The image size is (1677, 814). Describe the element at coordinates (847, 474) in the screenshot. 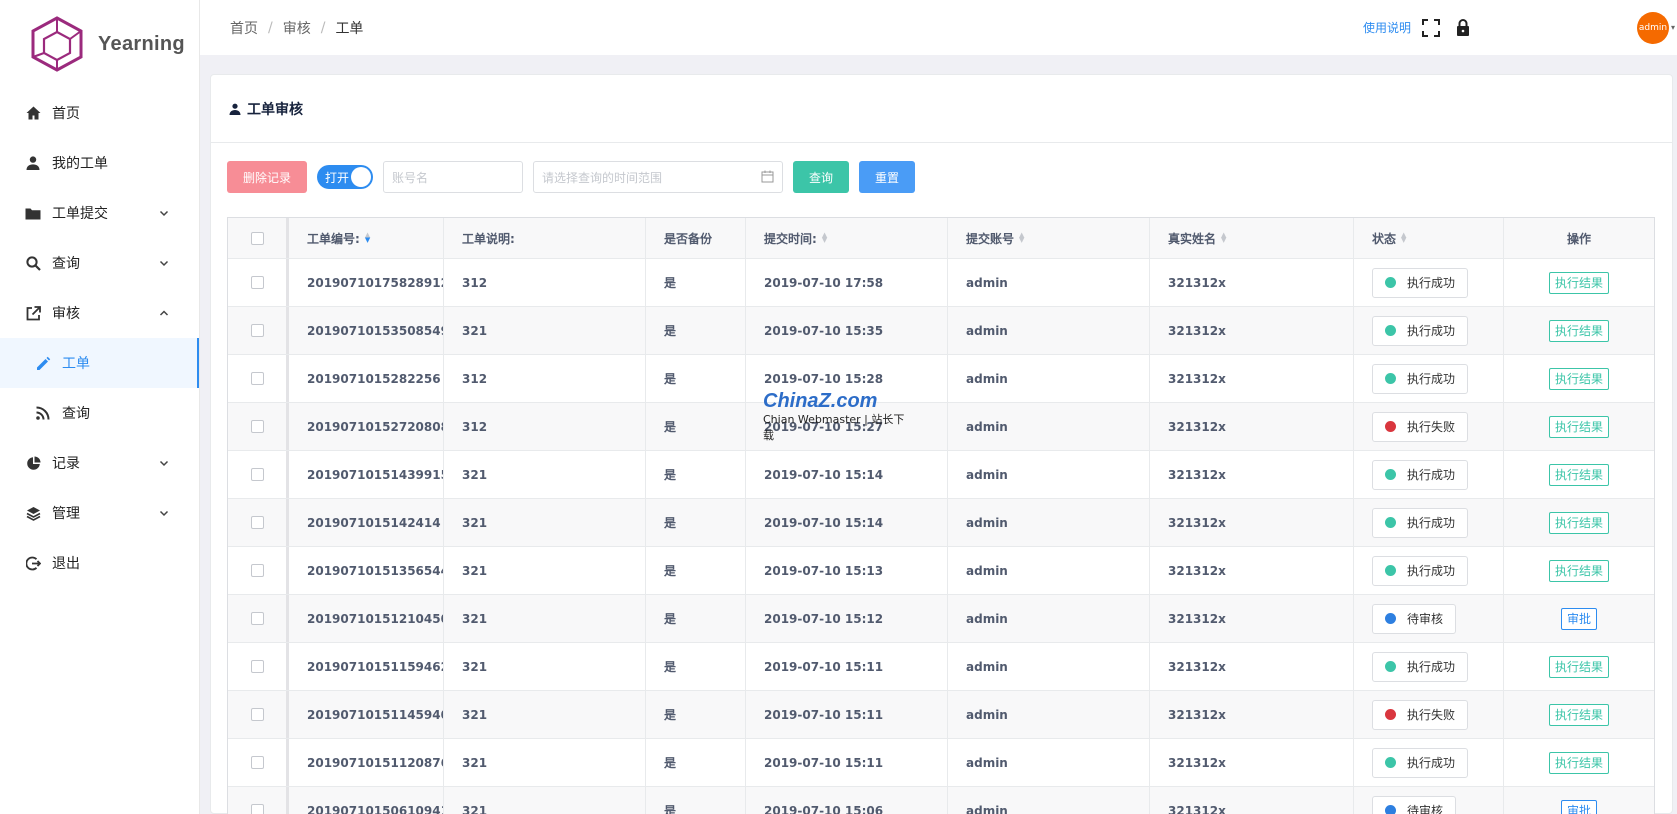

I see `submit-time-cell: 2019-07-10 15:14` at that location.